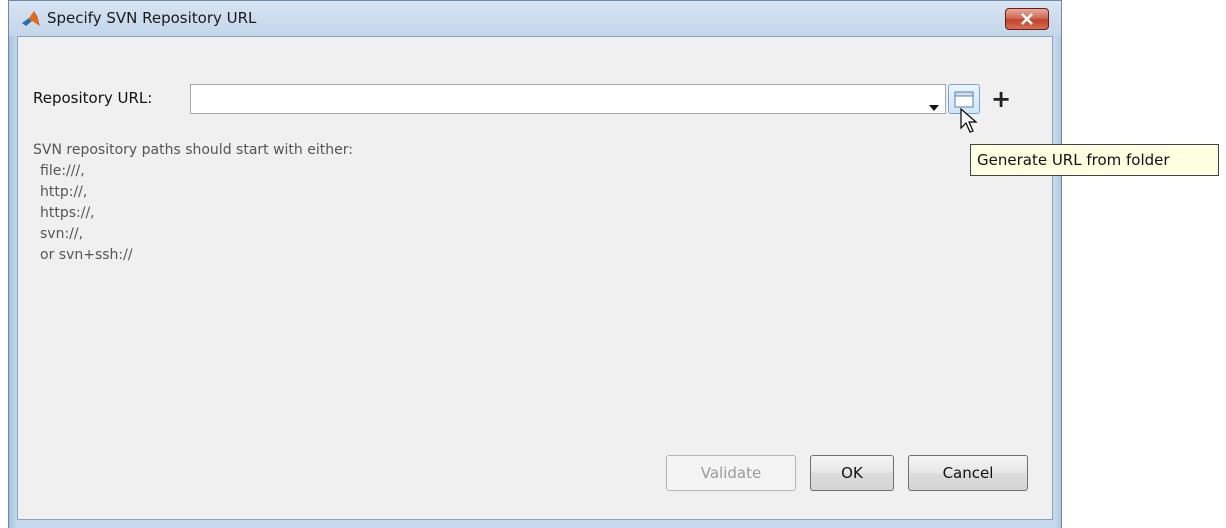 This screenshot has width=1226, height=528. I want to click on cancel-button: Cancel, so click(968, 473).